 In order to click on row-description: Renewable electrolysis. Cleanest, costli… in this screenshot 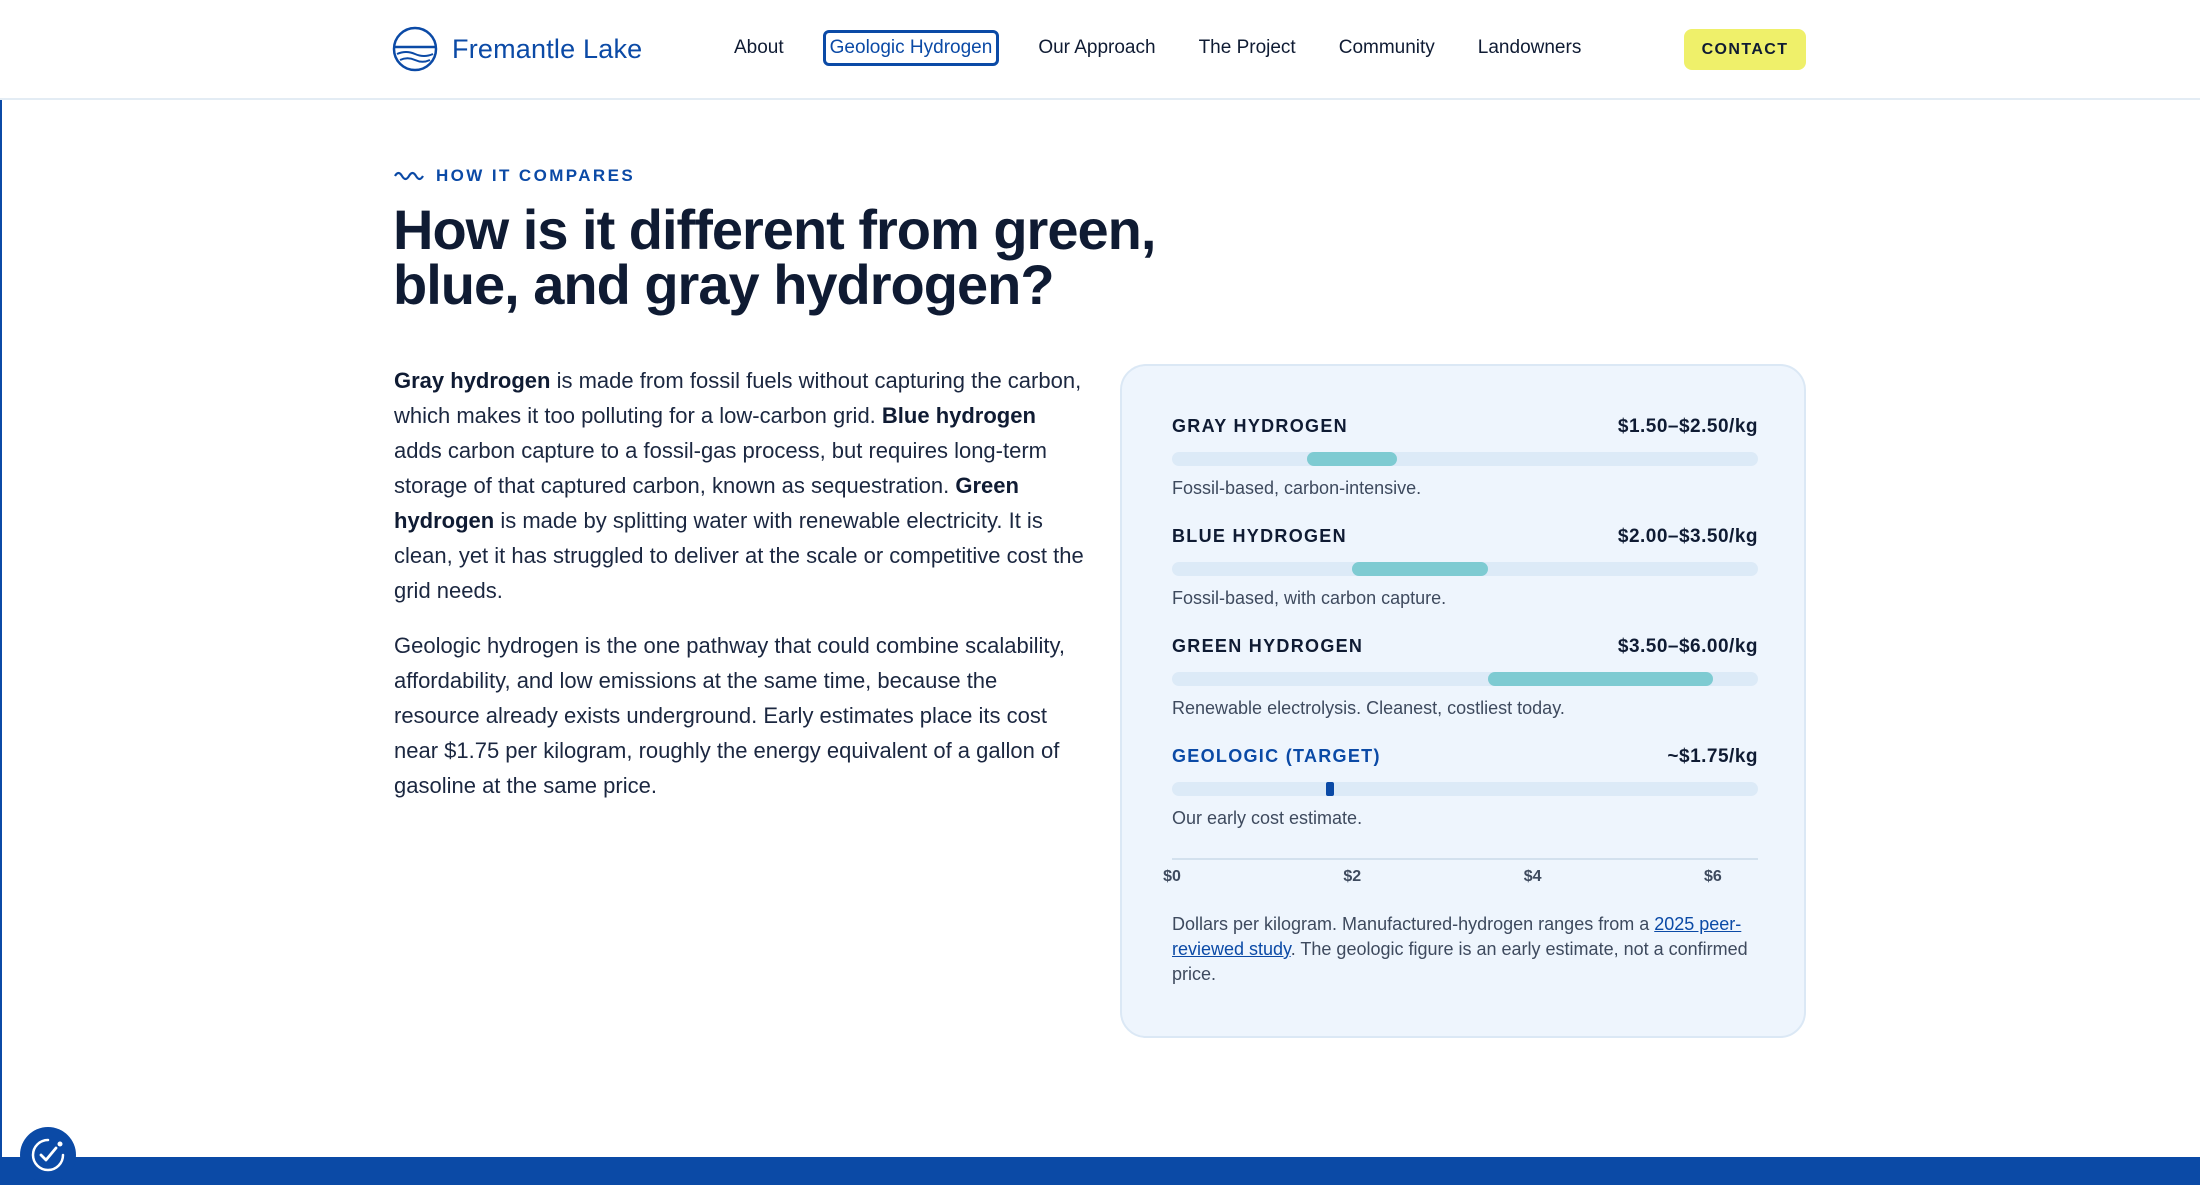, I will do `click(1368, 708)`.